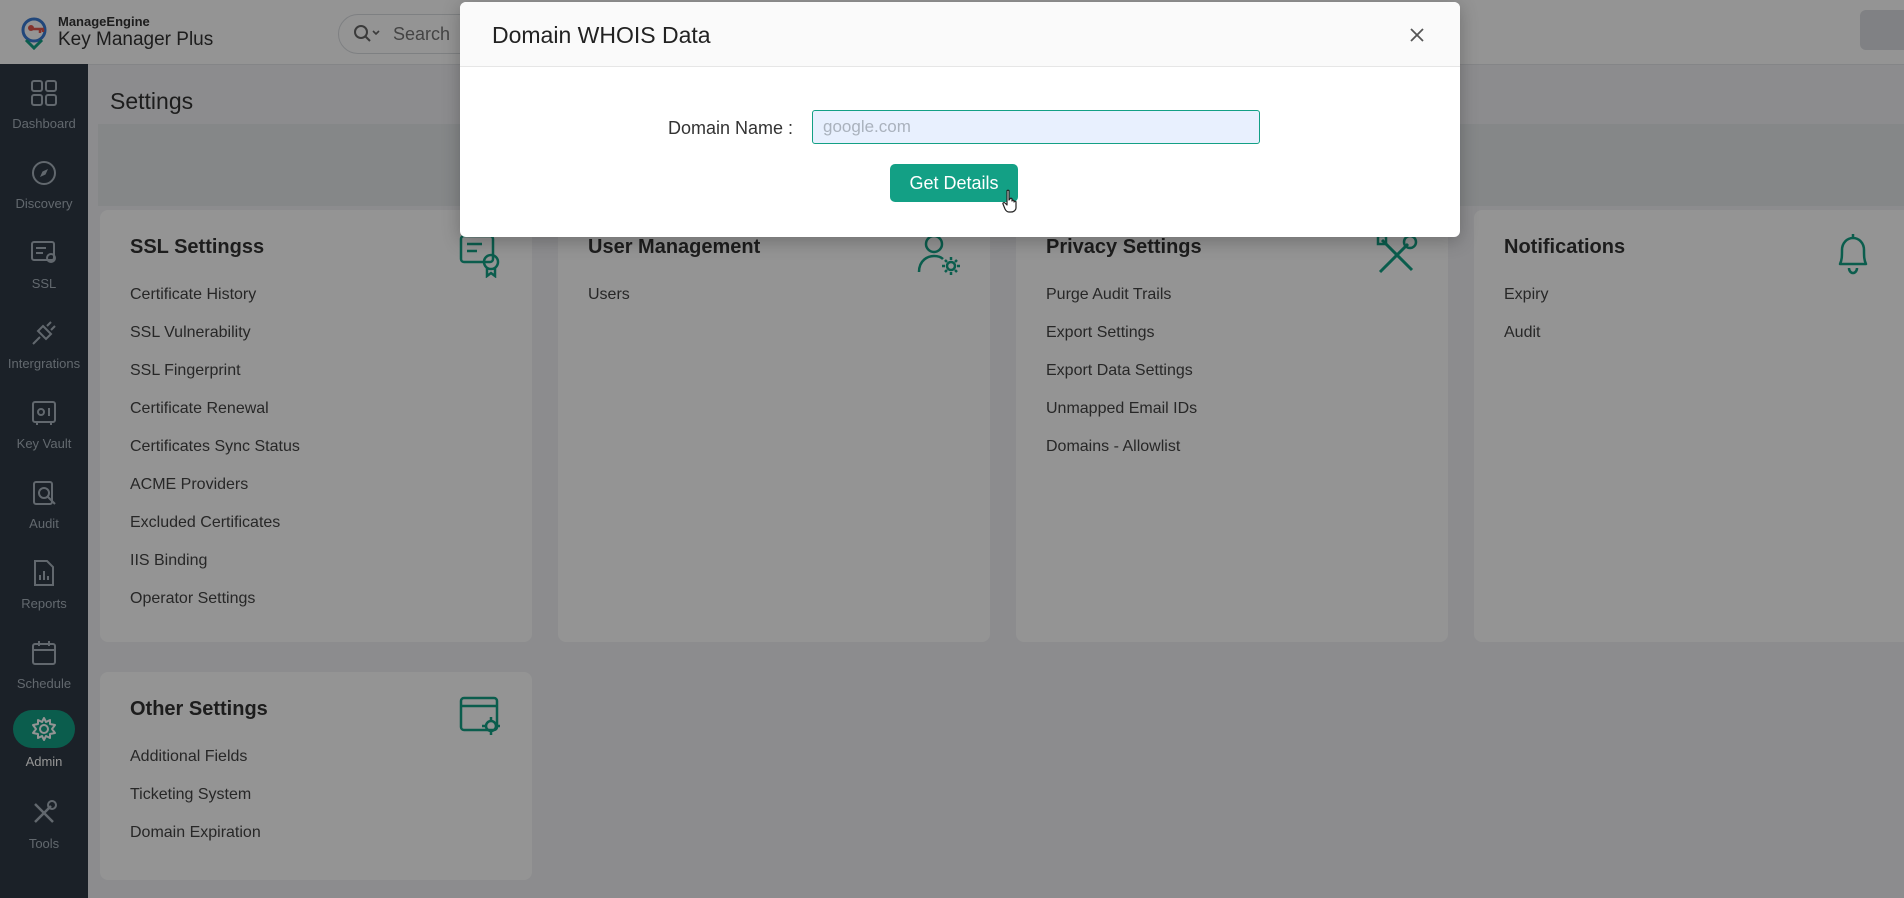  What do you see at coordinates (1009, 201) in the screenshot?
I see `hand-cursor-icon` at bounding box center [1009, 201].